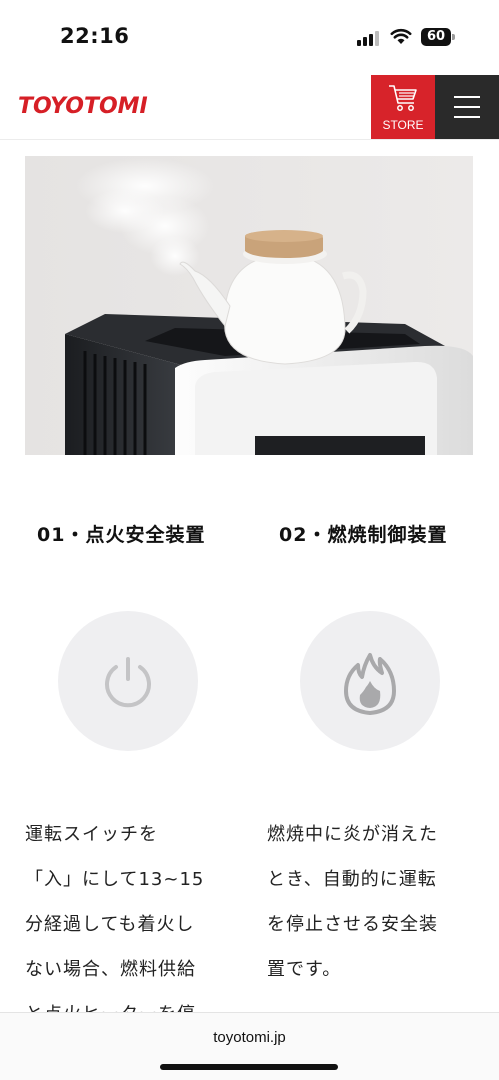 This screenshot has width=499, height=1080. I want to click on power-icon, so click(128, 682).